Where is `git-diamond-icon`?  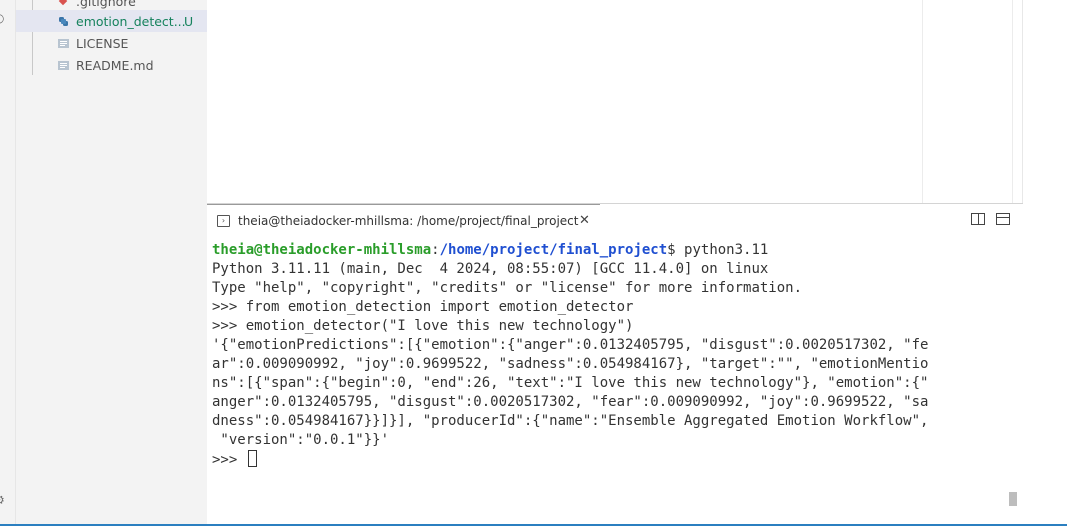
git-diamond-icon is located at coordinates (63, 3).